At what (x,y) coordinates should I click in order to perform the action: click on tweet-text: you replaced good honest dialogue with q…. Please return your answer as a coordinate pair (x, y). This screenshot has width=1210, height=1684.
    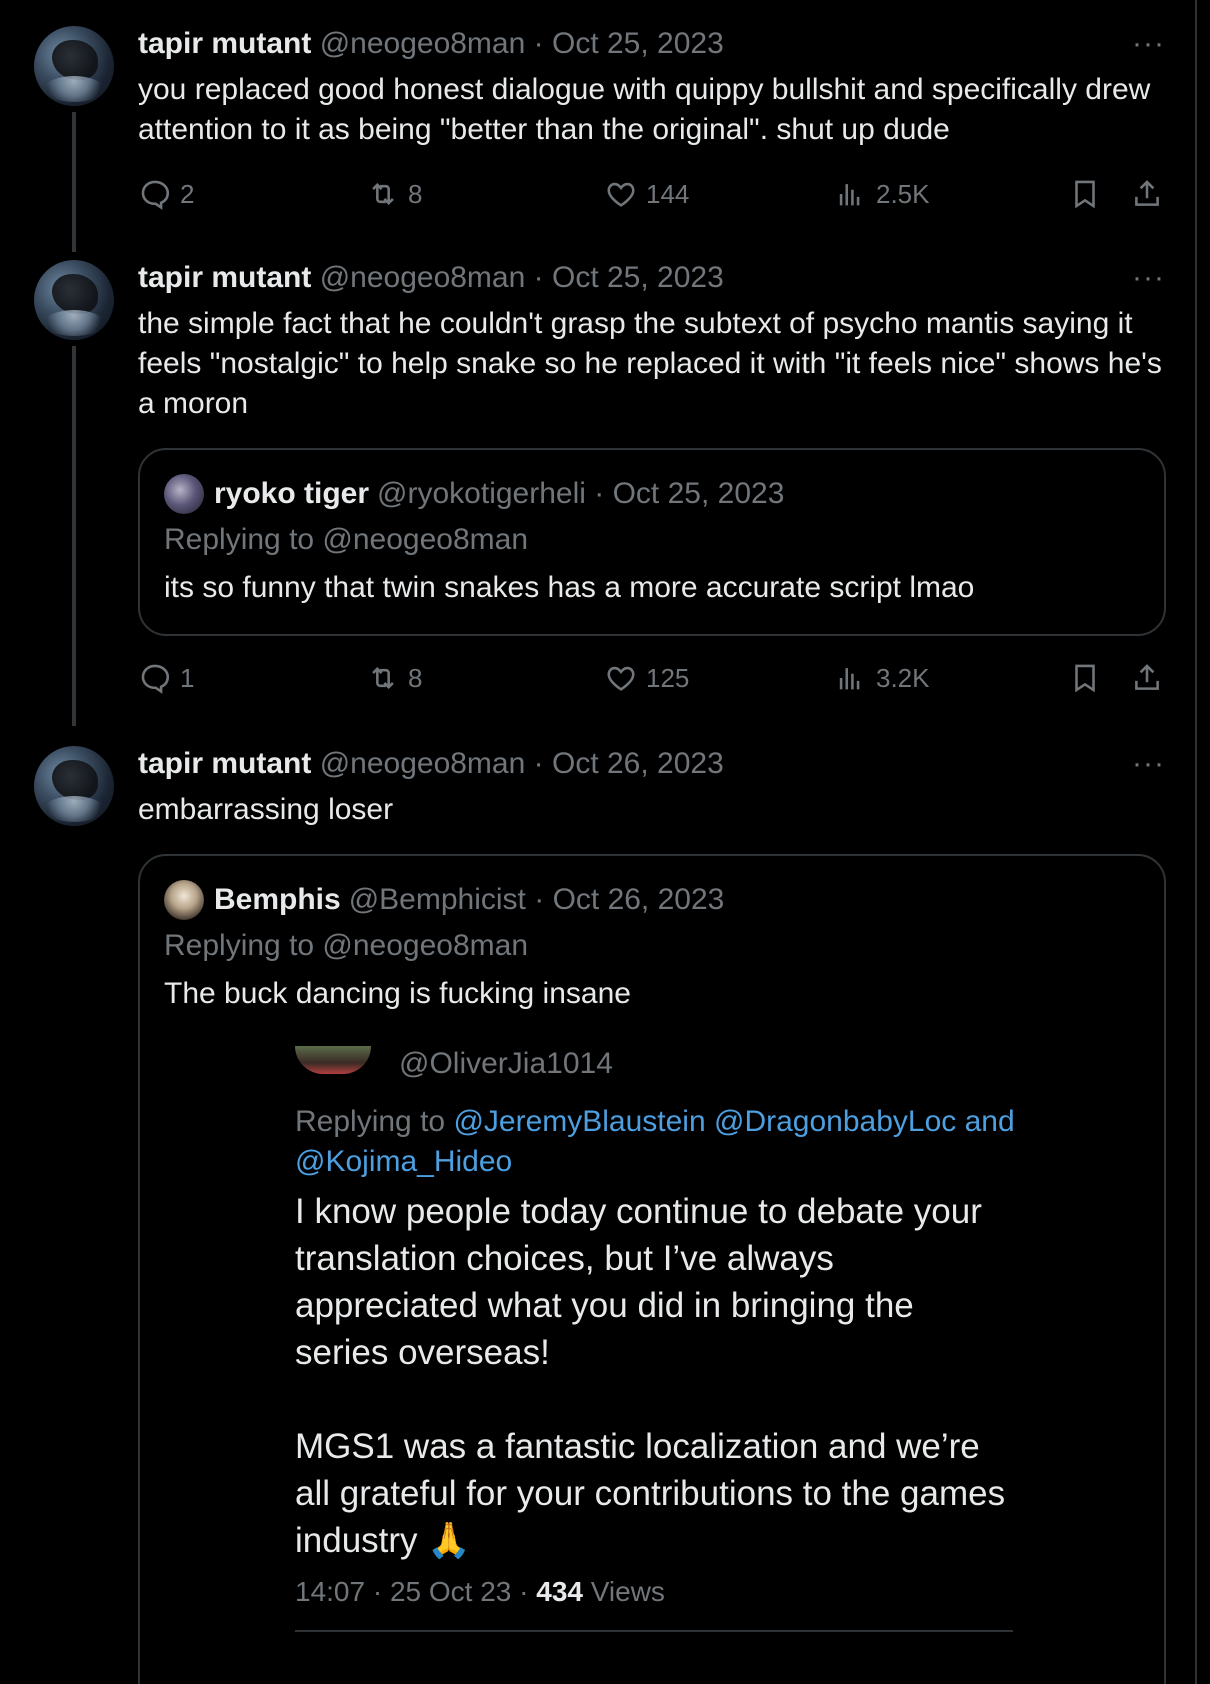
    Looking at the image, I should click on (644, 109).